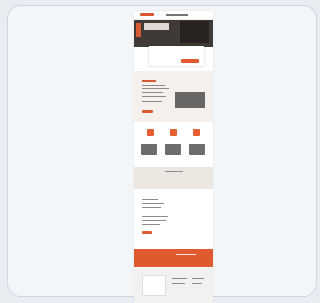  I want to click on hero-image, so click(194, 32).